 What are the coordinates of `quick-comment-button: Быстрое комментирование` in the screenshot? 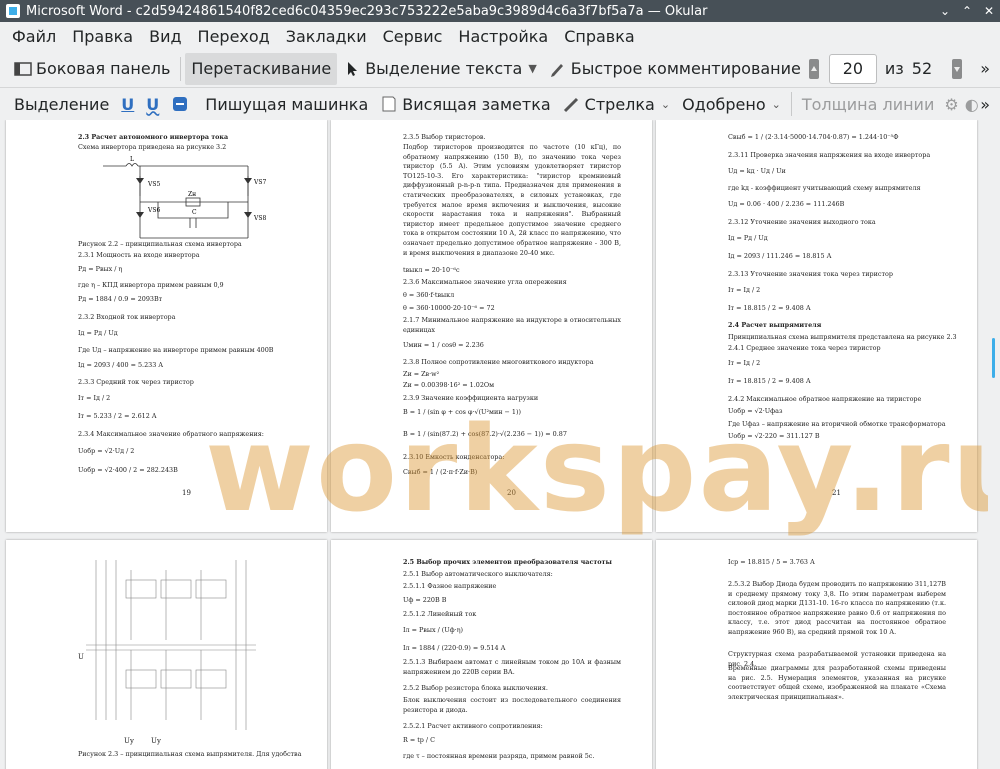 It's located at (675, 69).